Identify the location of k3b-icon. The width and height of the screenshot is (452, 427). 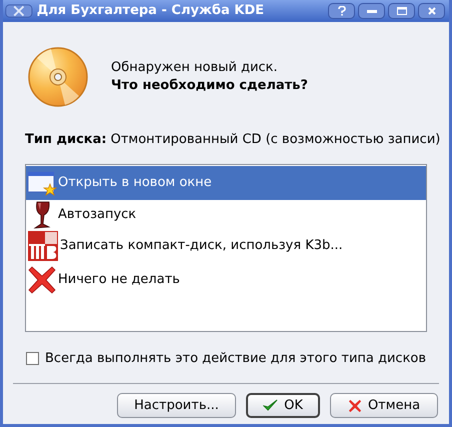
(43, 246).